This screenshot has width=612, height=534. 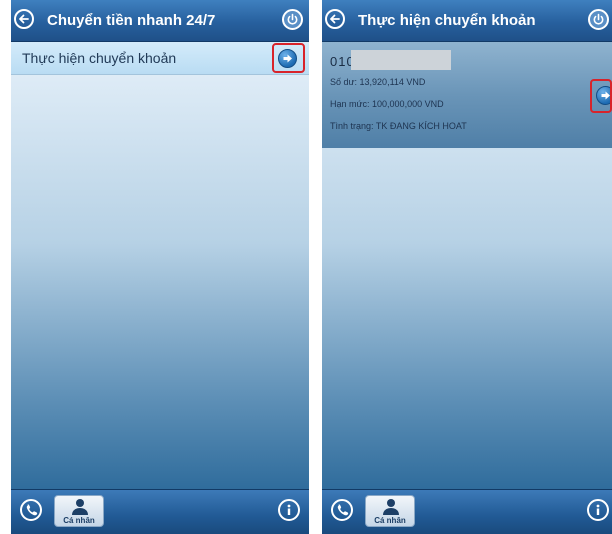 What do you see at coordinates (131, 20) in the screenshot?
I see `page-title: Chuyển tiền nhanh 24/7` at bounding box center [131, 20].